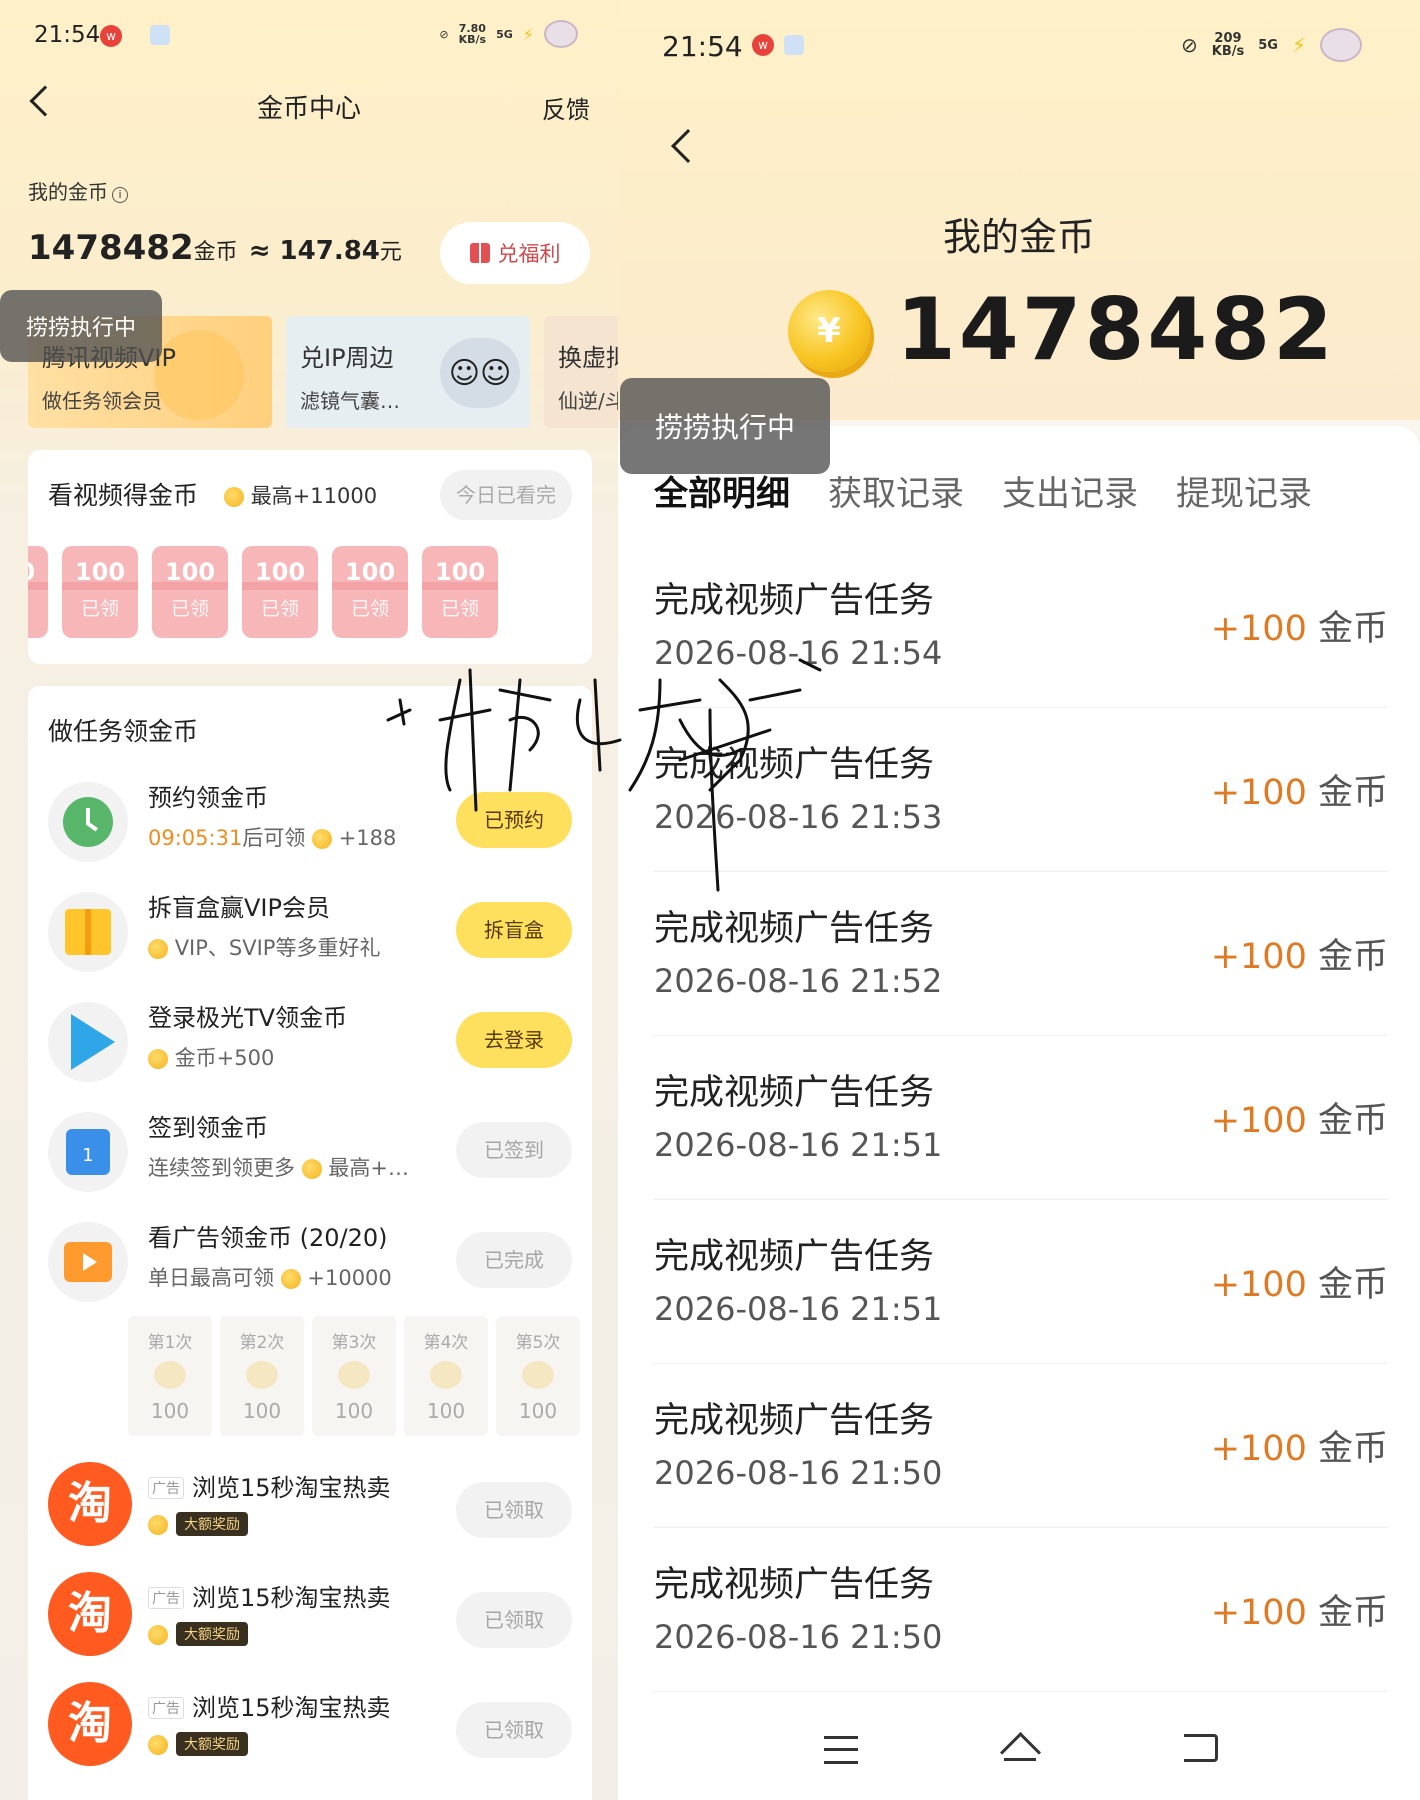 The width and height of the screenshot is (1420, 1800). Describe the element at coordinates (515, 253) in the screenshot. I see `redeem-benefits-button: 兑福利` at that location.